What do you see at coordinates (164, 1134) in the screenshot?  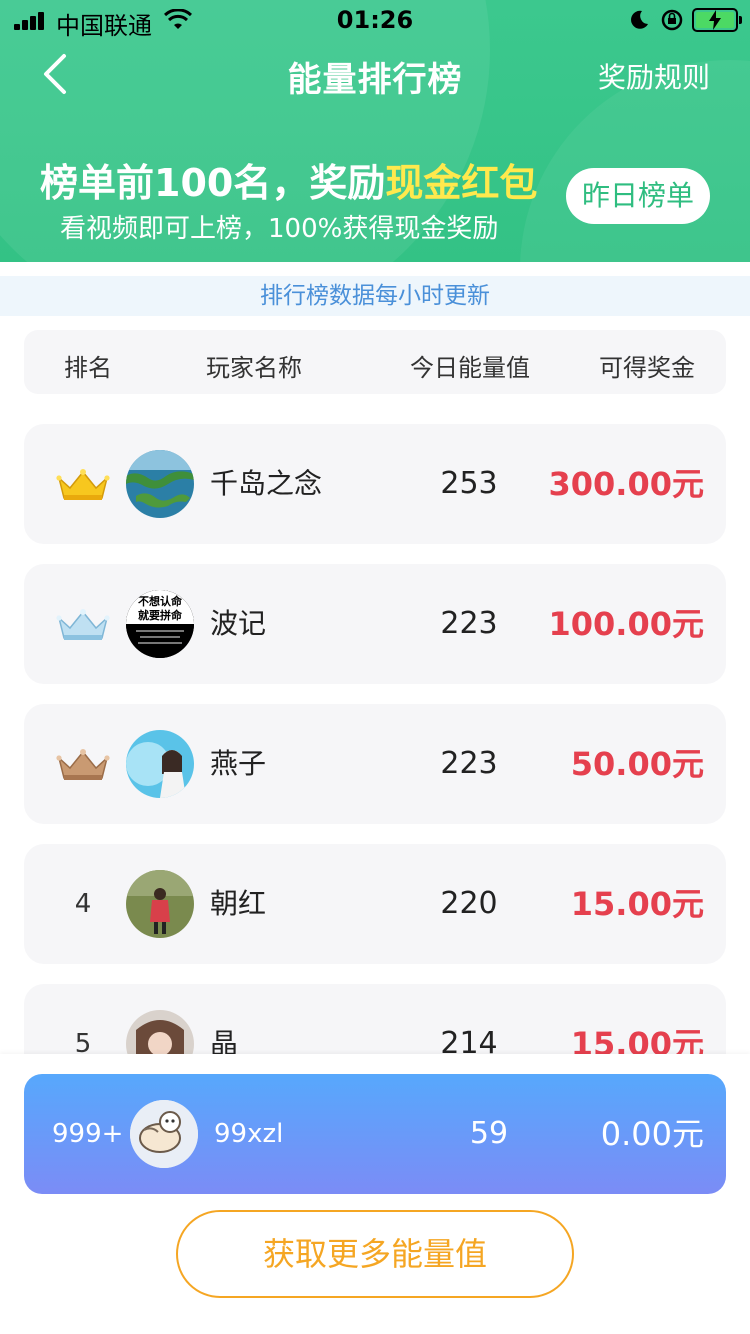 I see `my-avatar` at bounding box center [164, 1134].